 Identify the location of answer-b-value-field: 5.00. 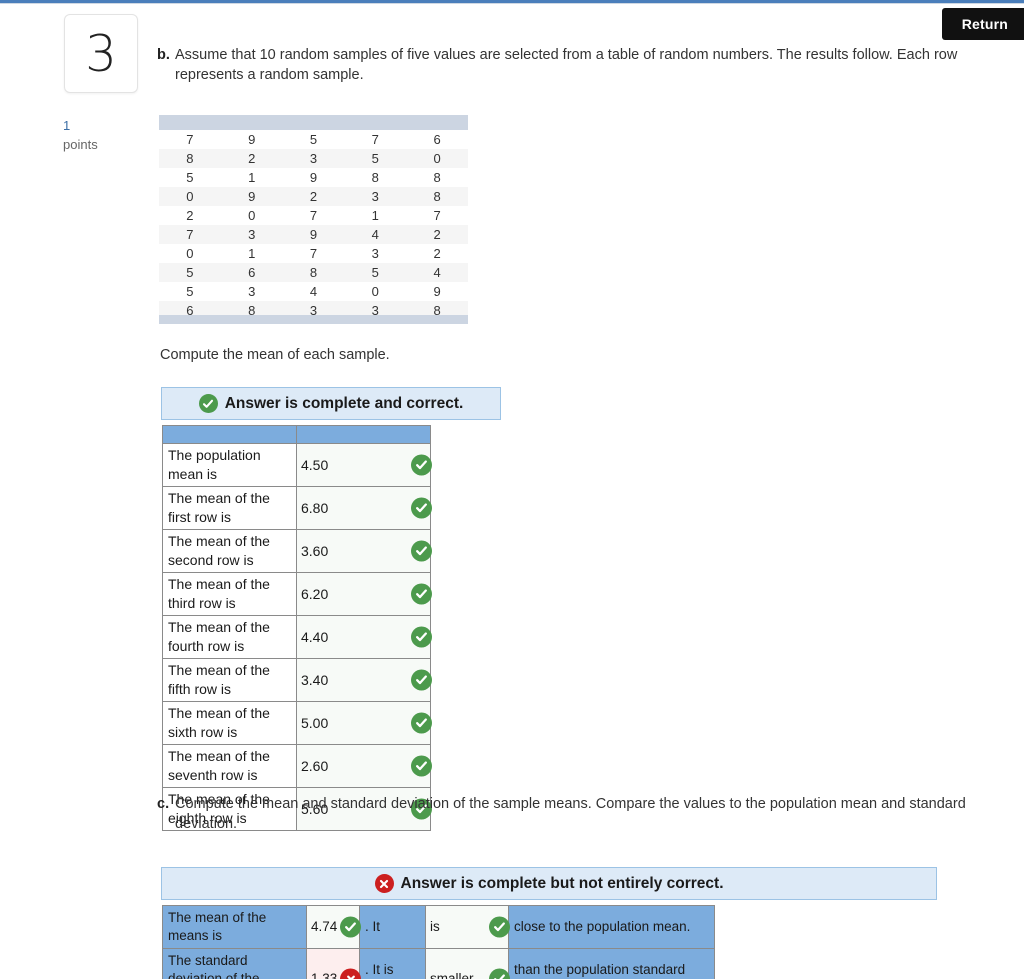
(364, 723).